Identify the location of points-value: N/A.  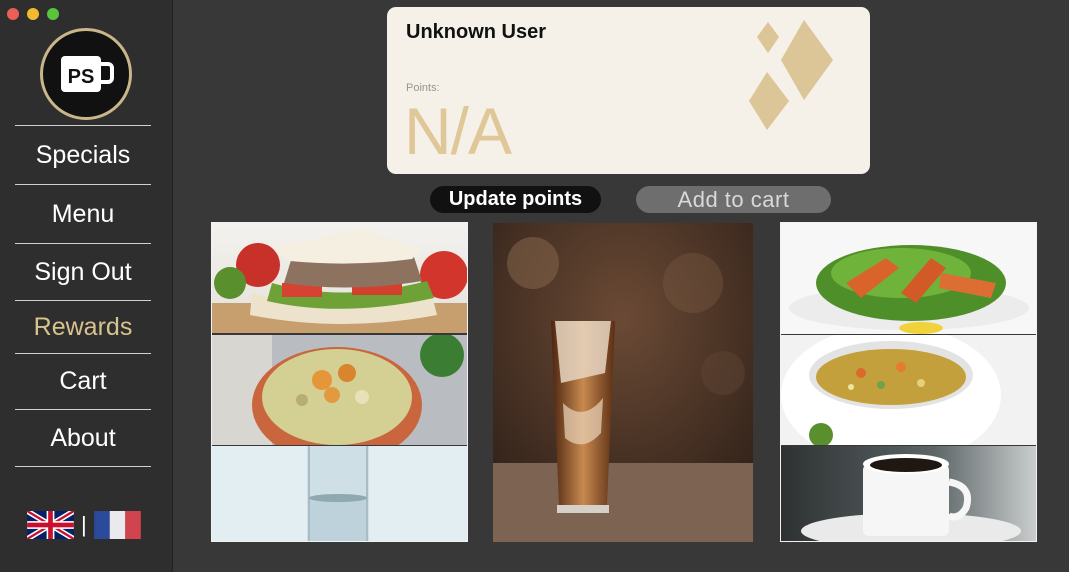
(458, 131).